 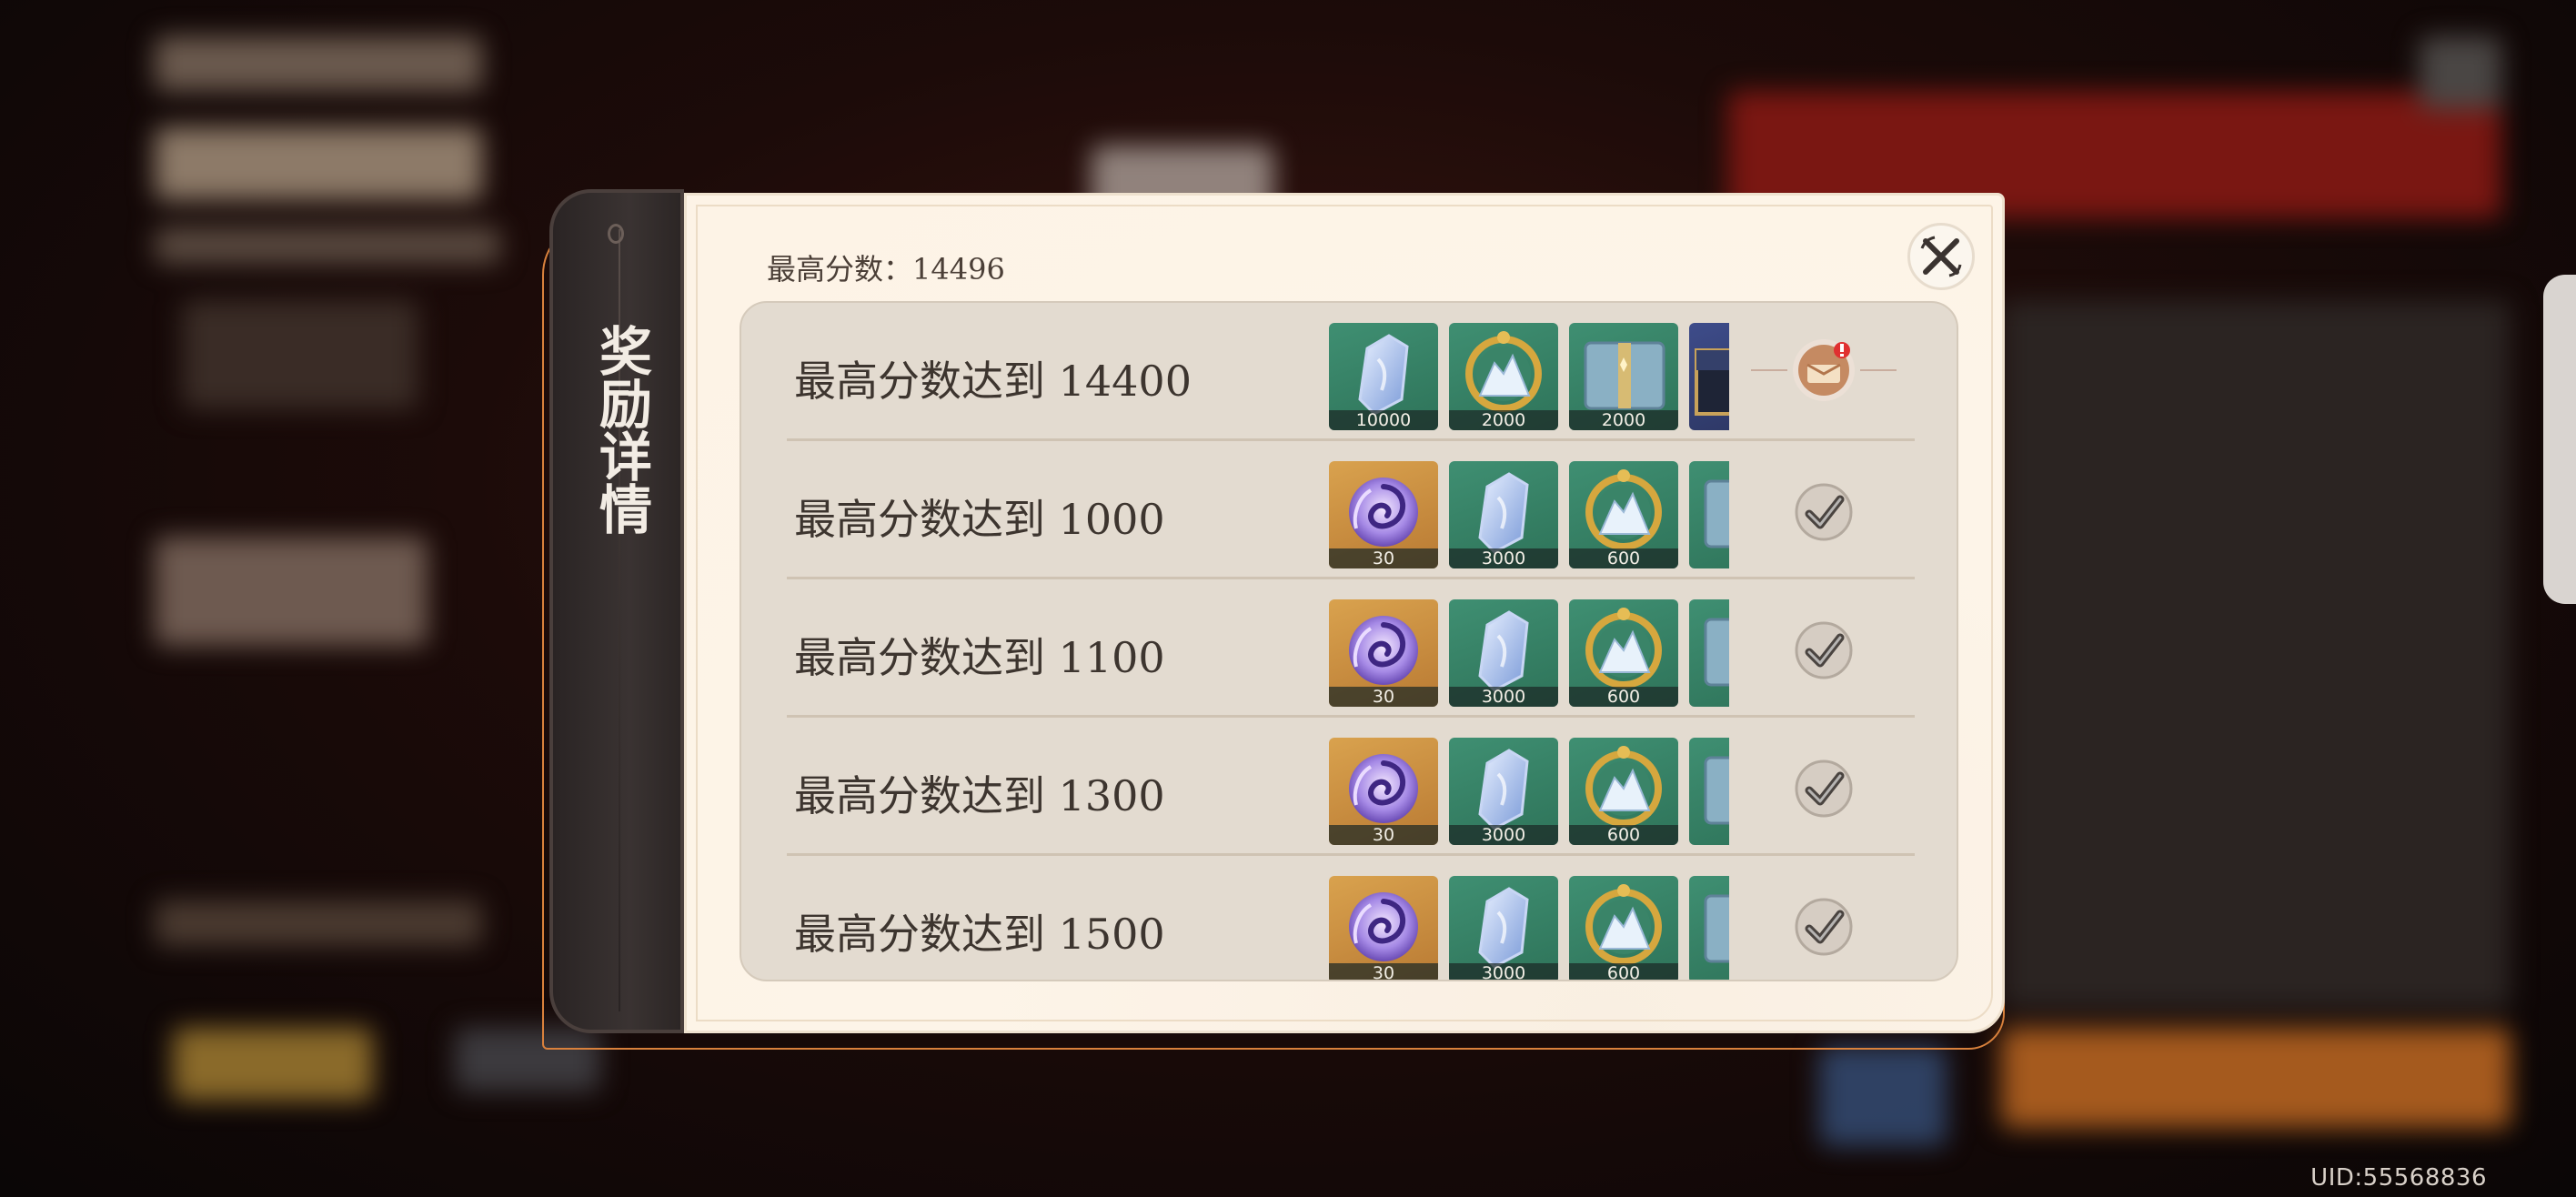 What do you see at coordinates (979, 795) in the screenshot?
I see `reward-threshold-label: 最高分数达到 1300` at bounding box center [979, 795].